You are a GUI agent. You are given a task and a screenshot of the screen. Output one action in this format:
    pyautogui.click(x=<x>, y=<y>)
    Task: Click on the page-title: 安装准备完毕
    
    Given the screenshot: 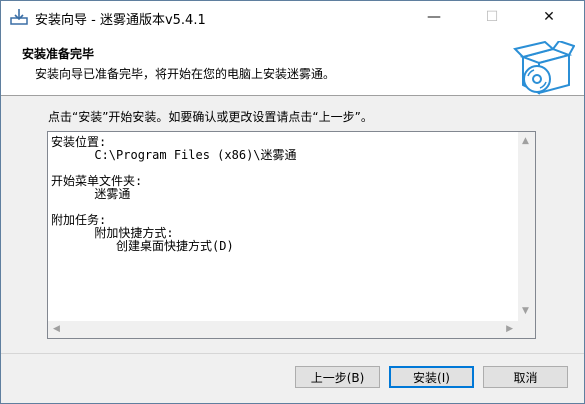 What is the action you would take?
    pyautogui.click(x=58, y=54)
    